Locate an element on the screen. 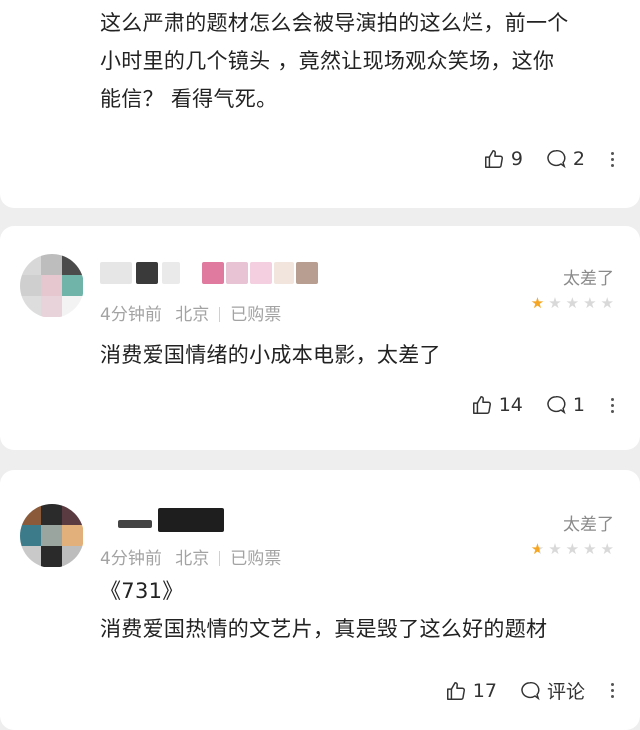 The image size is (640, 730). like-button: 17 is located at coordinates (471, 691).